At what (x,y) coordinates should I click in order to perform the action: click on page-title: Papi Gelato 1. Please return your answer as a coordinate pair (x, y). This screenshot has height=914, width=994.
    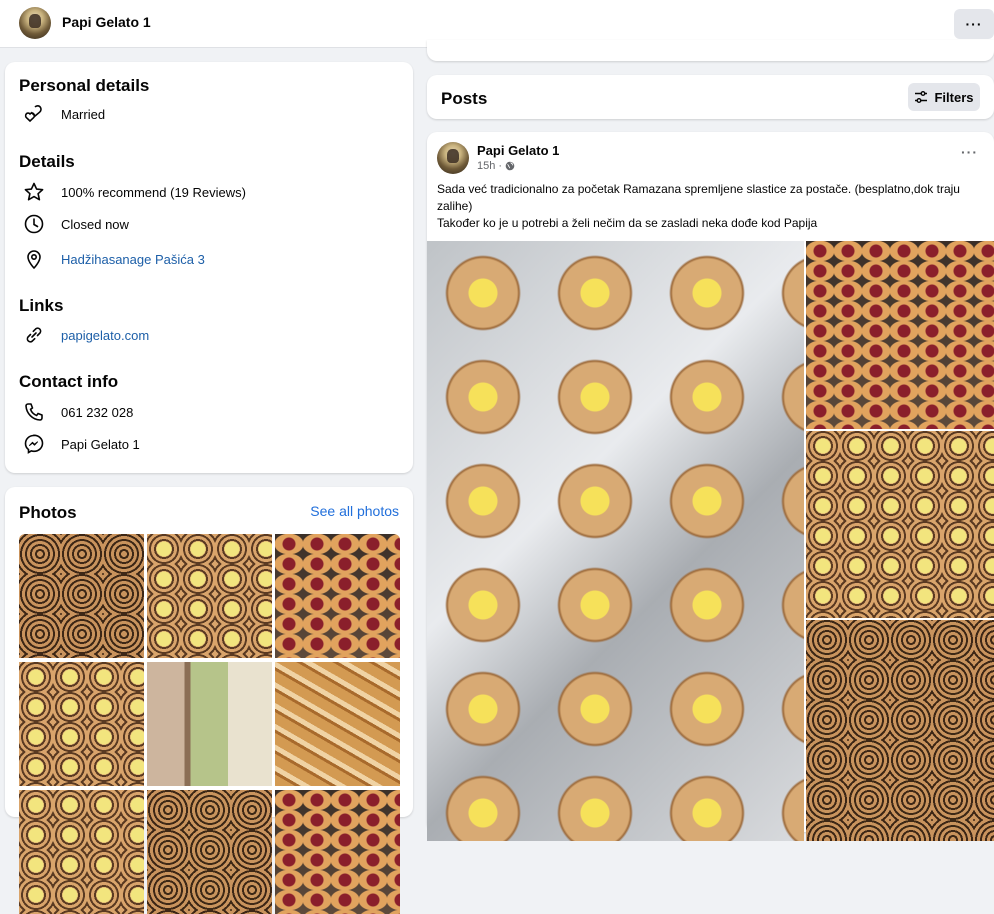
    Looking at the image, I should click on (106, 22).